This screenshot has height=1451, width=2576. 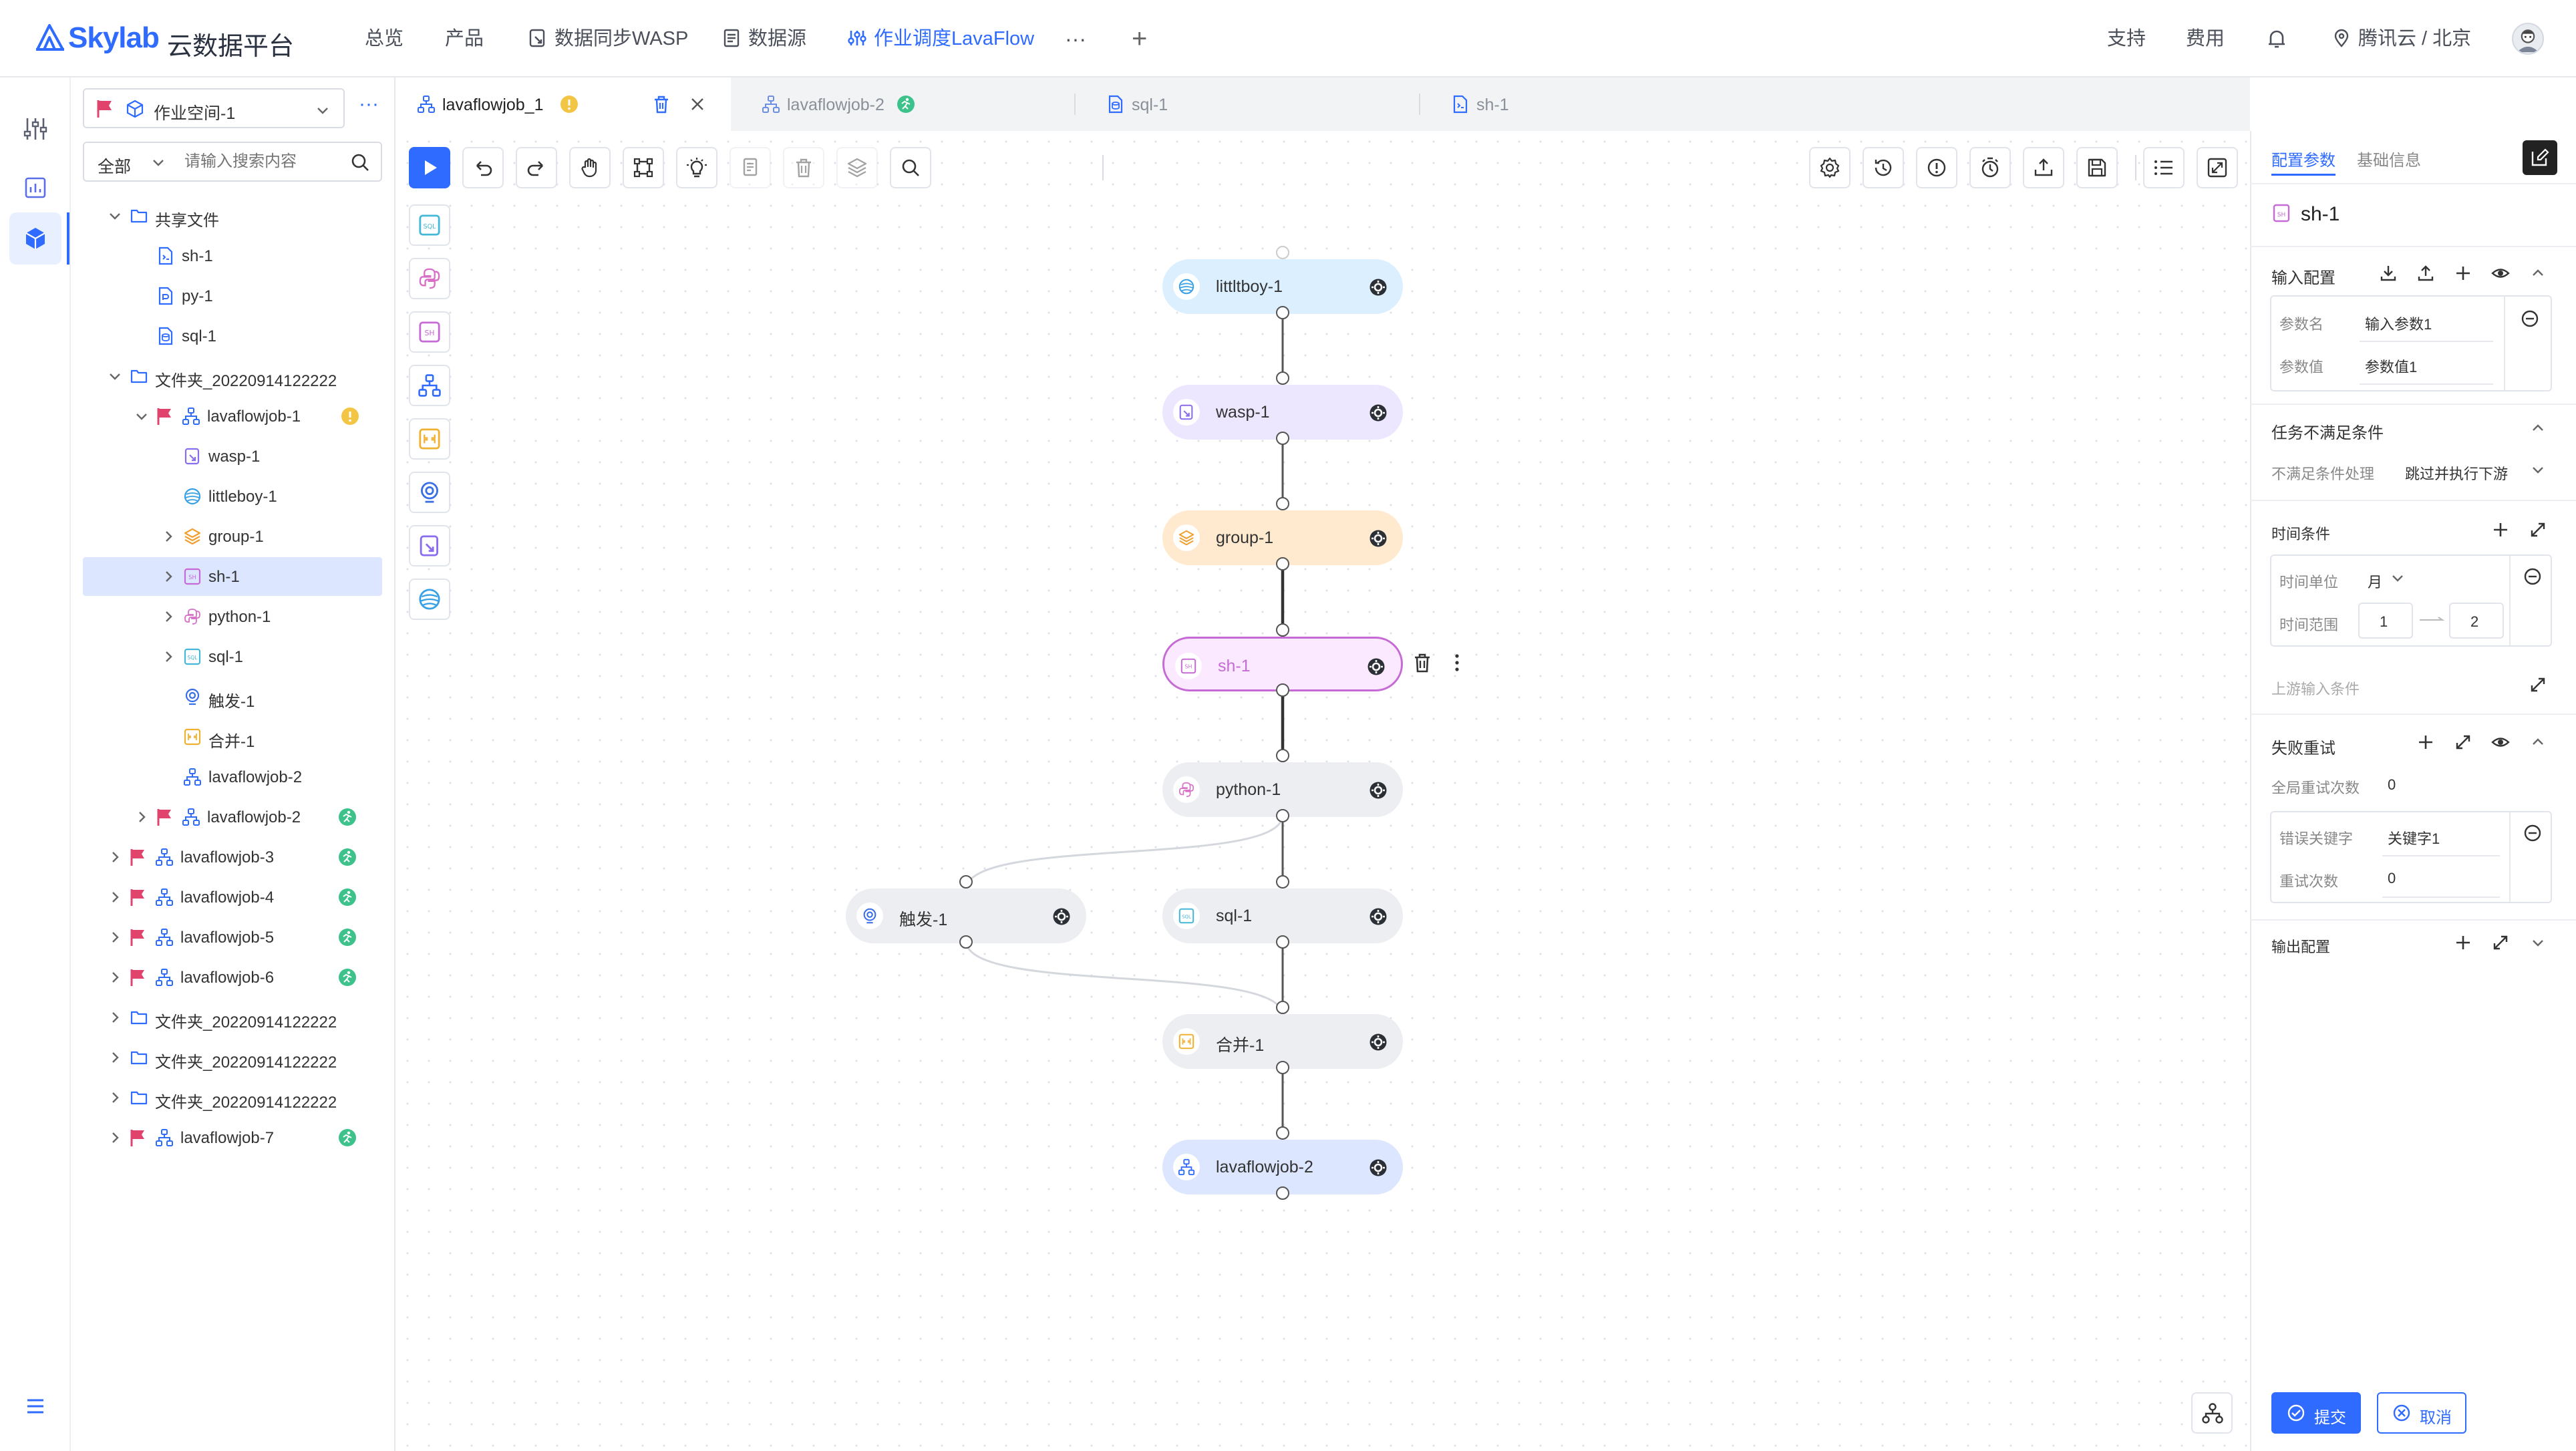 What do you see at coordinates (2533, 833) in the screenshot?
I see `remove-keyword-icon` at bounding box center [2533, 833].